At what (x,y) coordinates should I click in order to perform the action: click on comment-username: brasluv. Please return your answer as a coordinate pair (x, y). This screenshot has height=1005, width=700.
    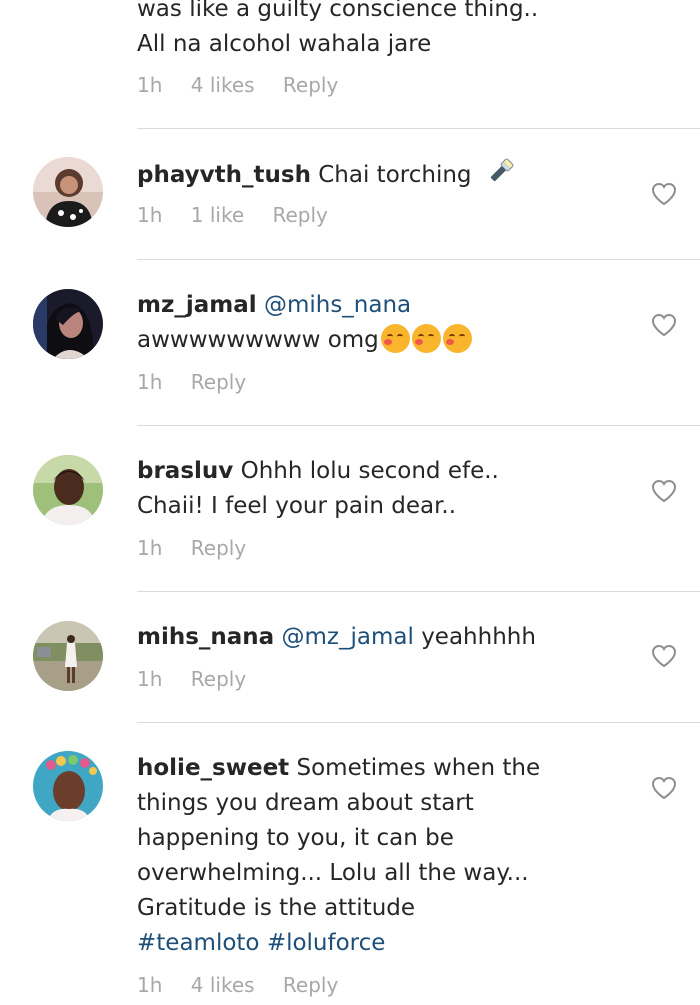
    Looking at the image, I should click on (185, 471).